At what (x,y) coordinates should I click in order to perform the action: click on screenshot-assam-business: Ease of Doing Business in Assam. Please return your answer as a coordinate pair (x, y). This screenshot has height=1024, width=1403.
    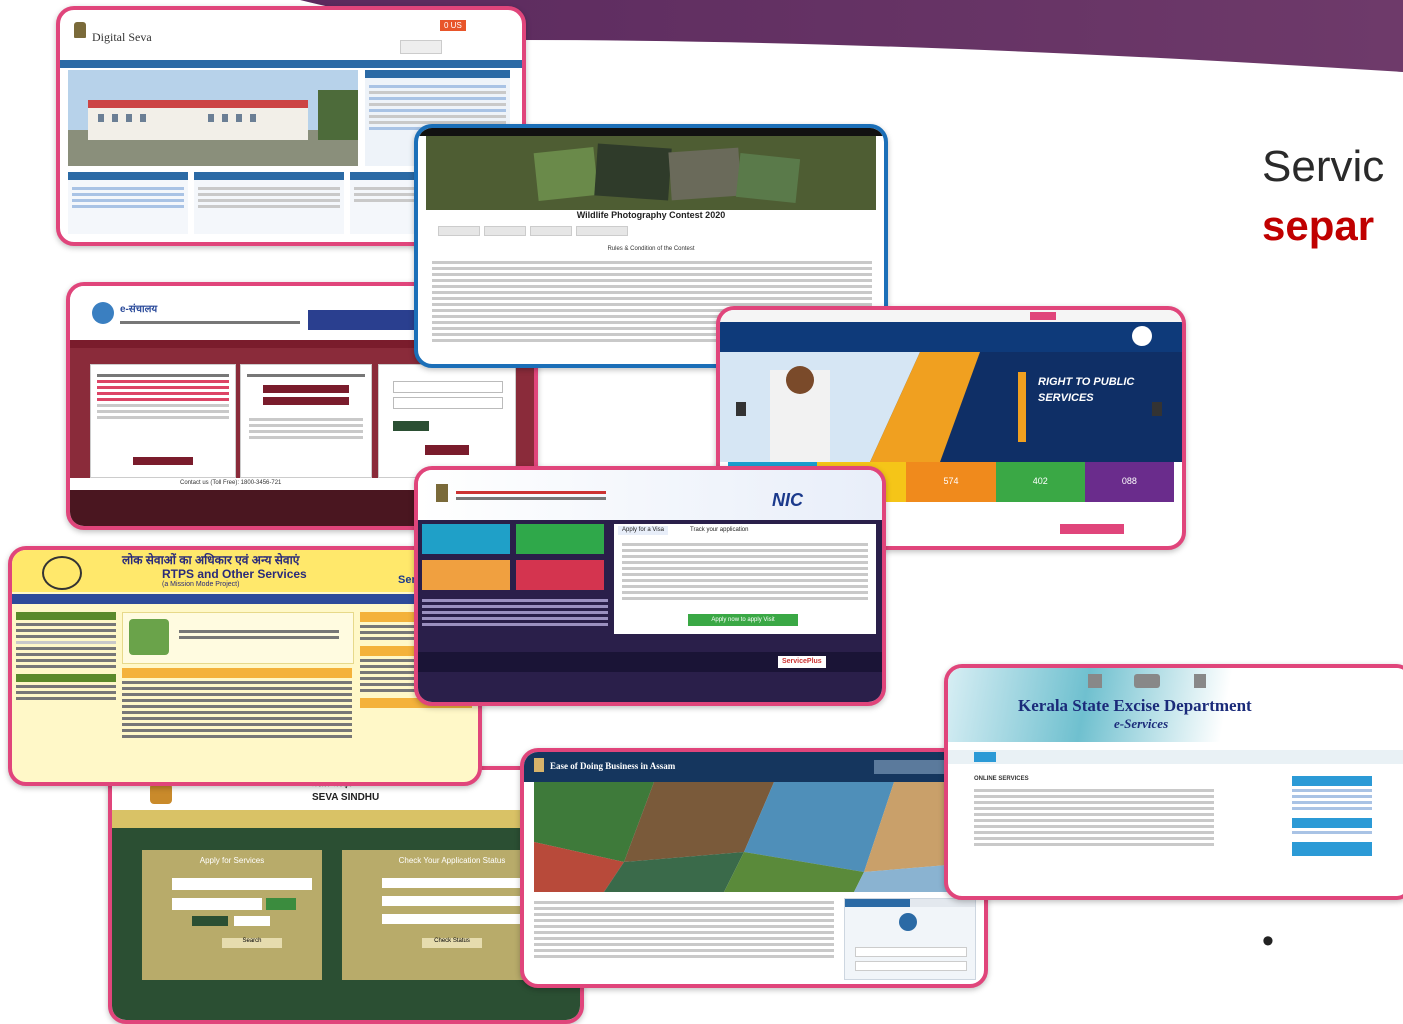
    Looking at the image, I should click on (754, 868).